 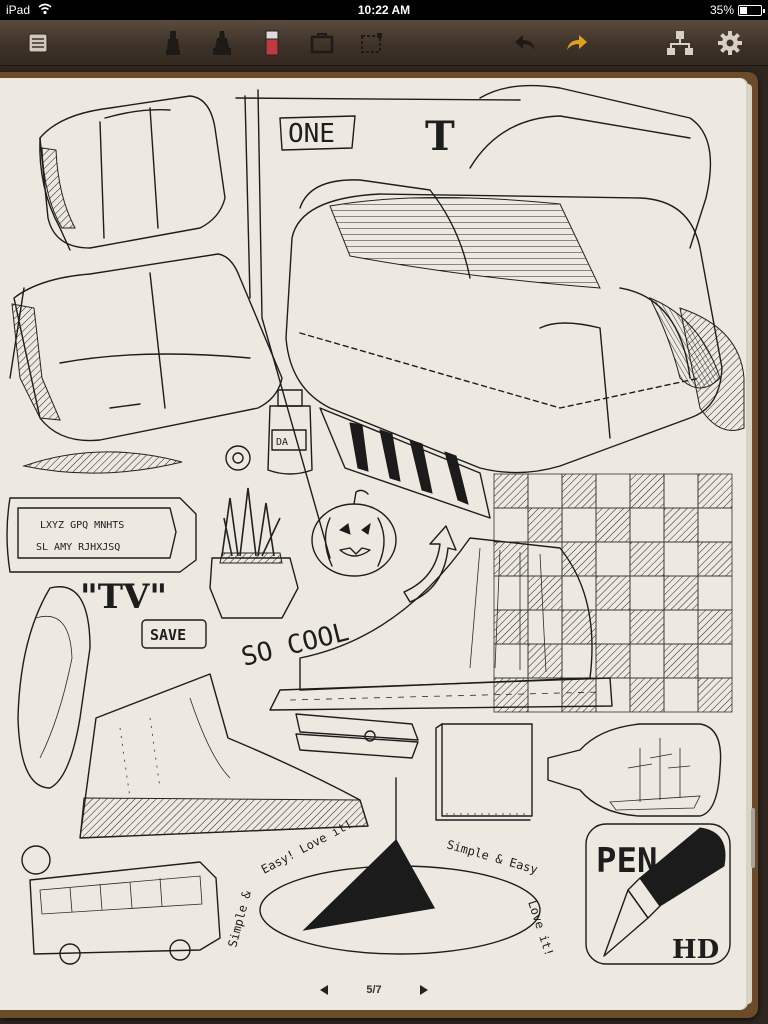 What do you see at coordinates (372, 43) in the screenshot?
I see `selection-tool-icon` at bounding box center [372, 43].